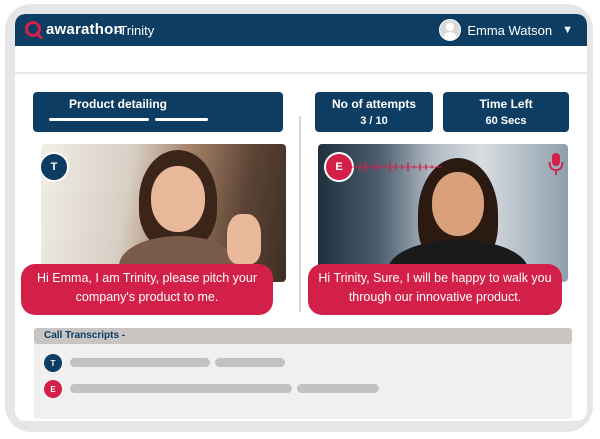 This screenshot has height=439, width=600. I want to click on product-detailing-title: Product detailing, so click(118, 104).